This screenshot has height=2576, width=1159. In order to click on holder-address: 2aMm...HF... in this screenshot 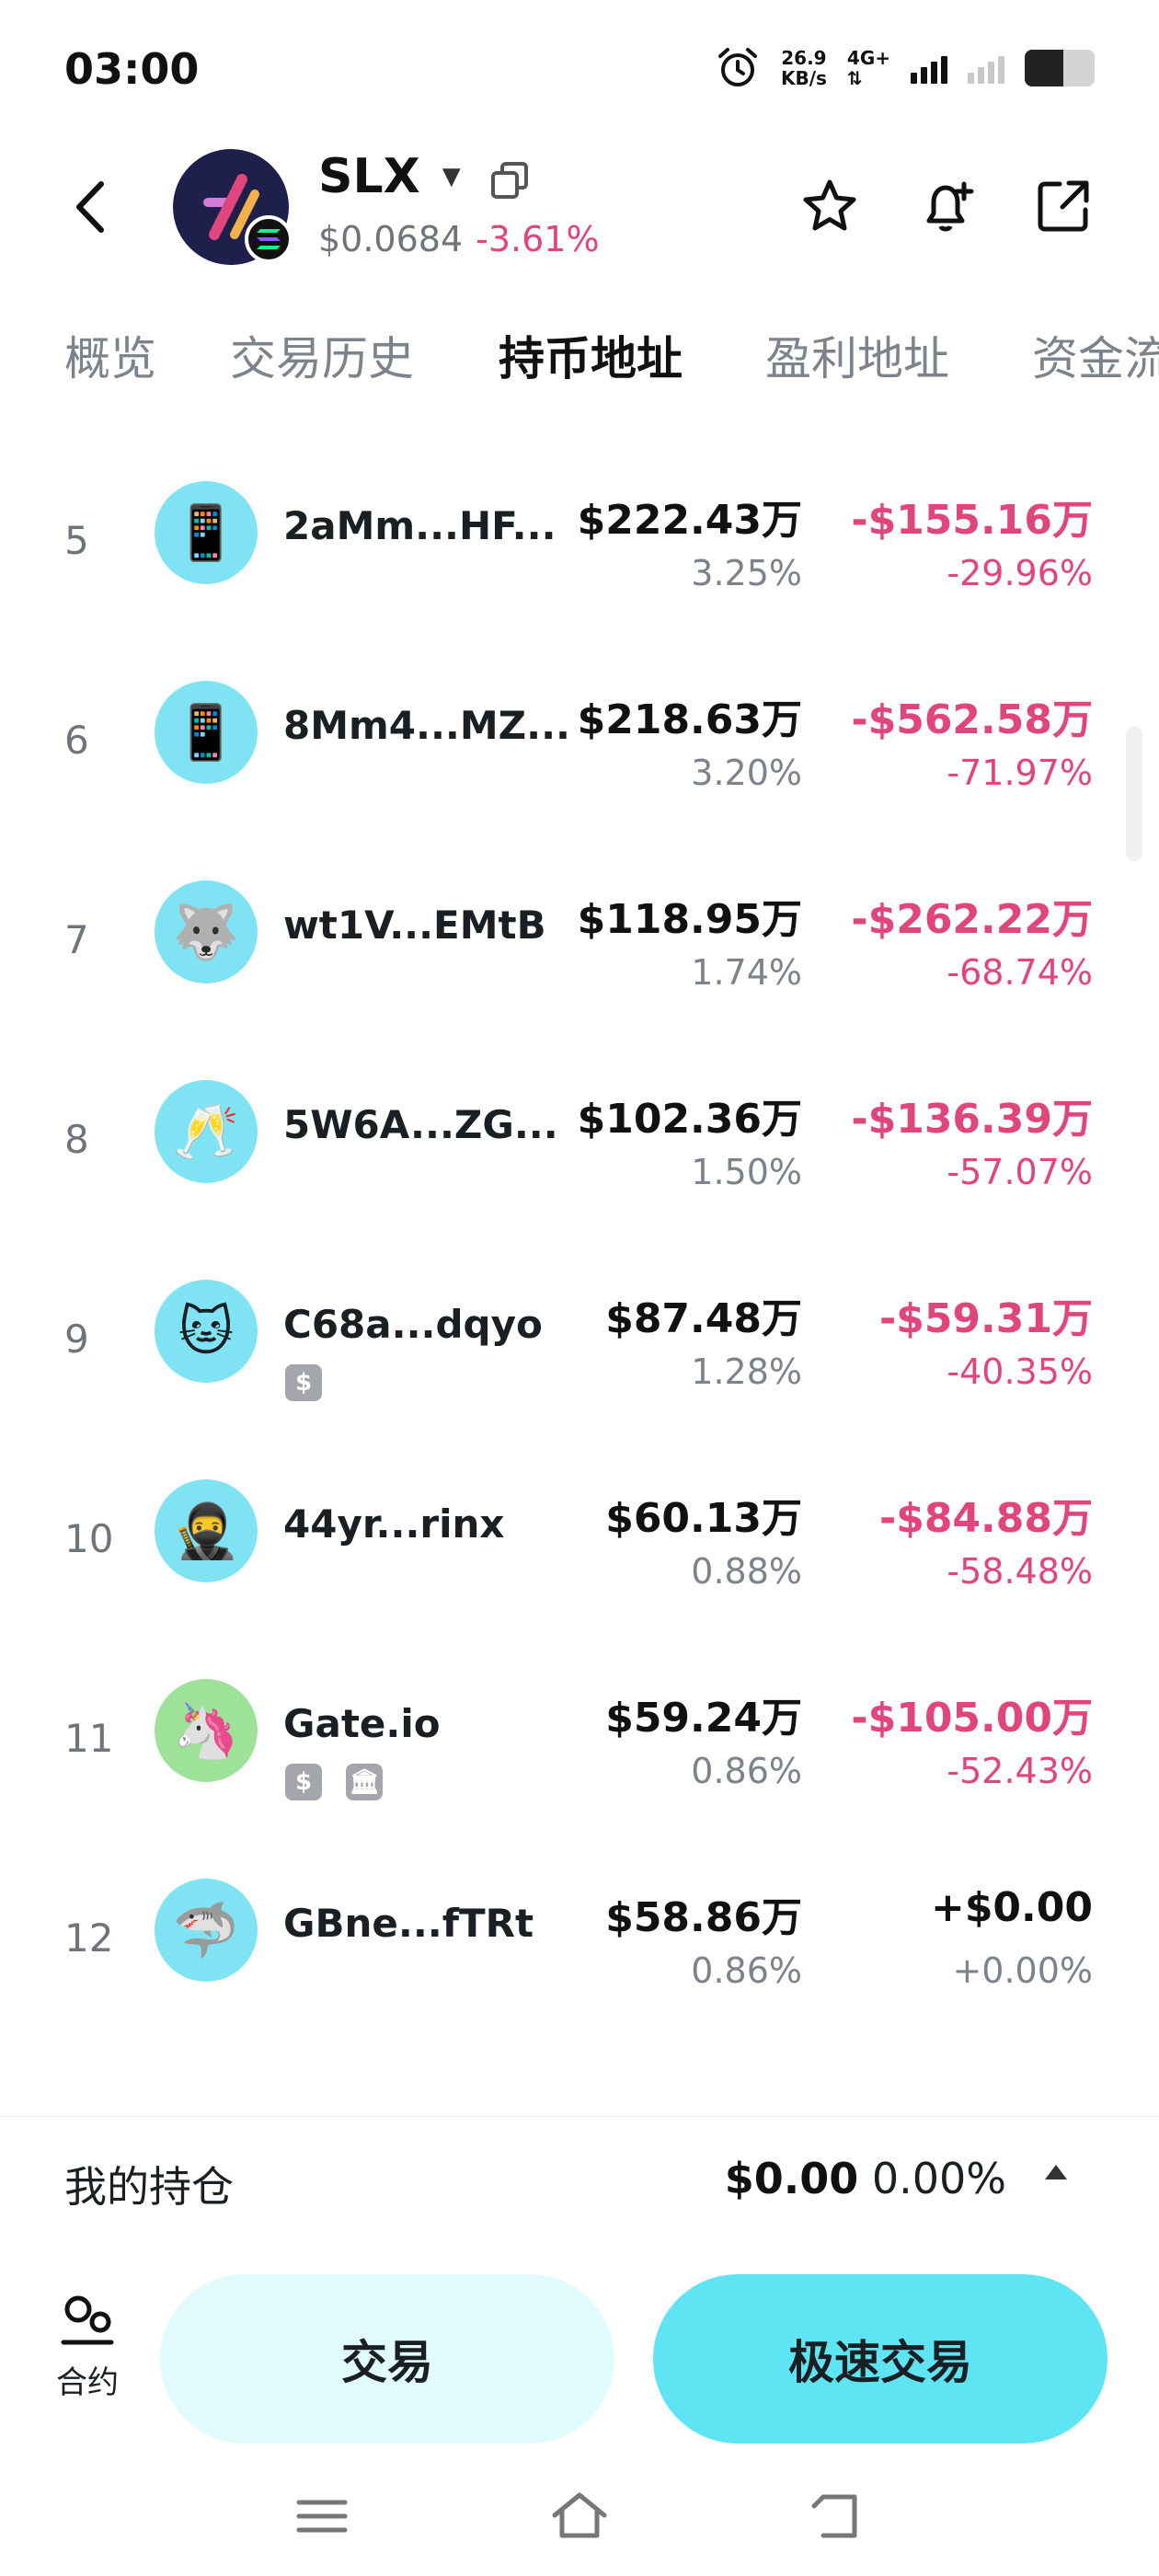, I will do `click(420, 525)`.